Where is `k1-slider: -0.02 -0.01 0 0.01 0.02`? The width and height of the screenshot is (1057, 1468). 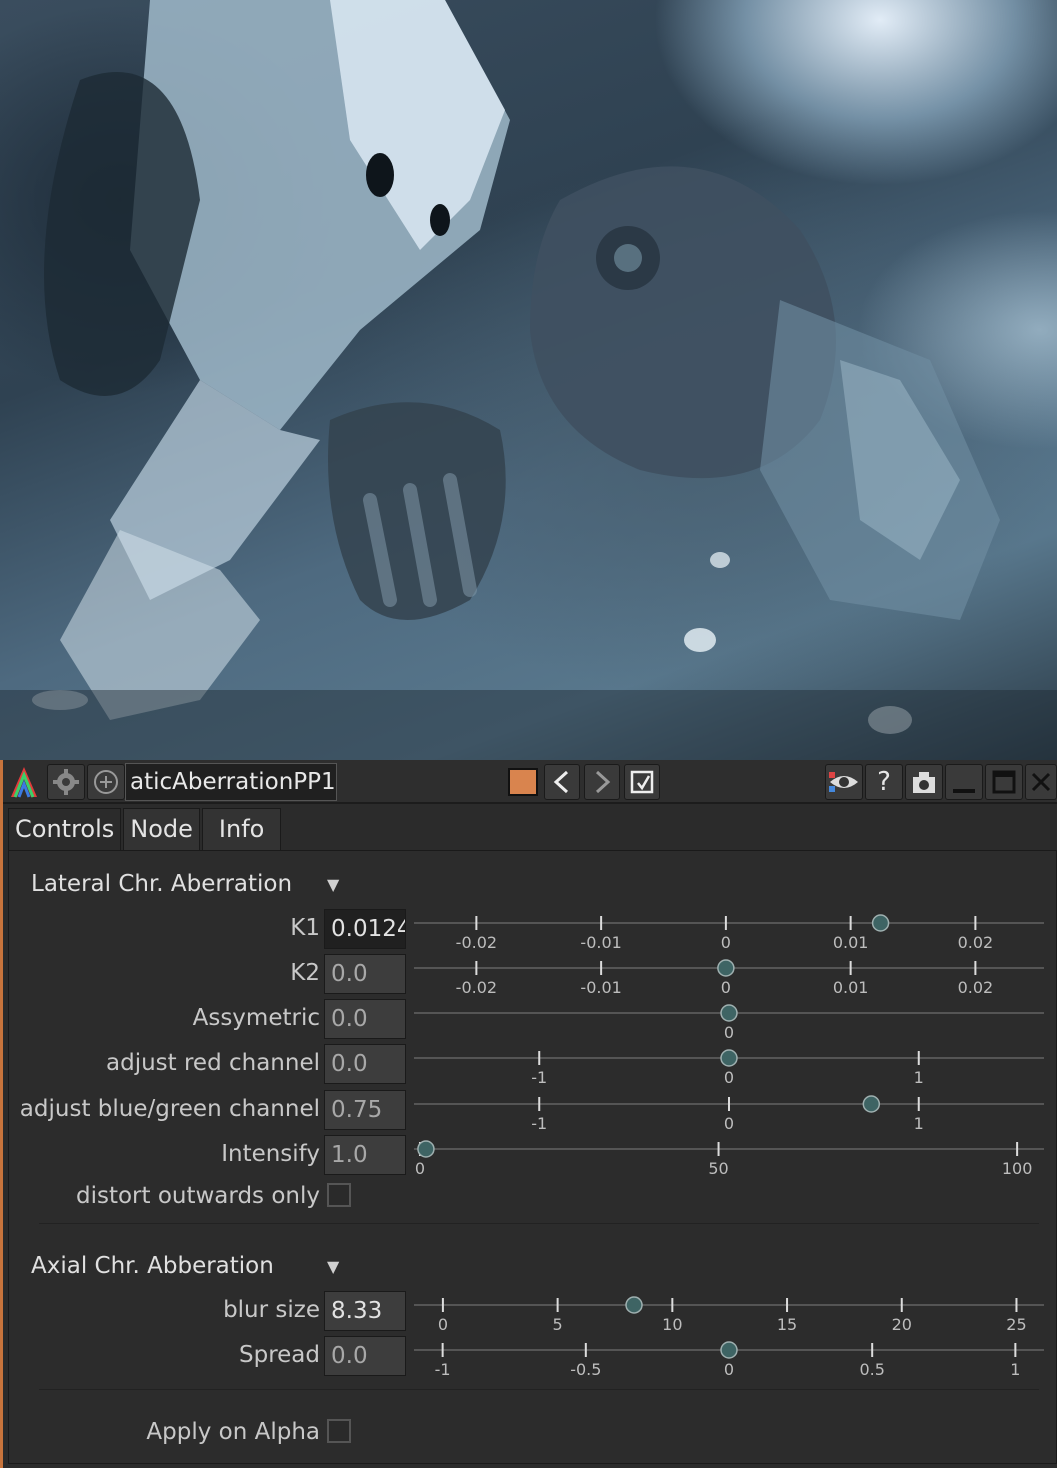 k1-slider: -0.02 -0.01 0 0.01 0.02 is located at coordinates (729, 931).